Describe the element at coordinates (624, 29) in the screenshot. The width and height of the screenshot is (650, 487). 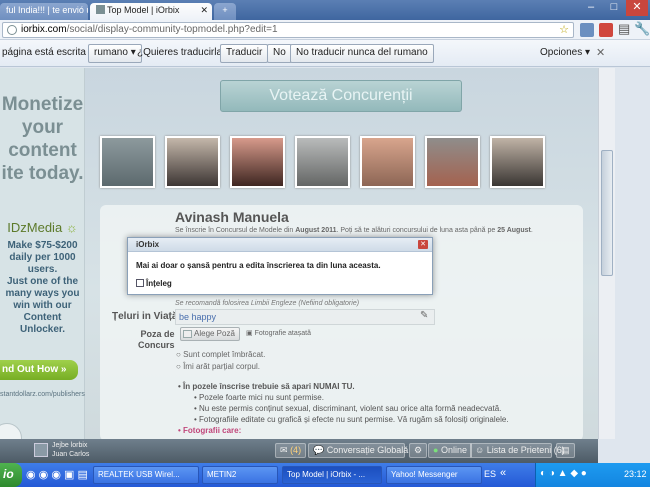
I see `page-menu-icon: ▤` at that location.